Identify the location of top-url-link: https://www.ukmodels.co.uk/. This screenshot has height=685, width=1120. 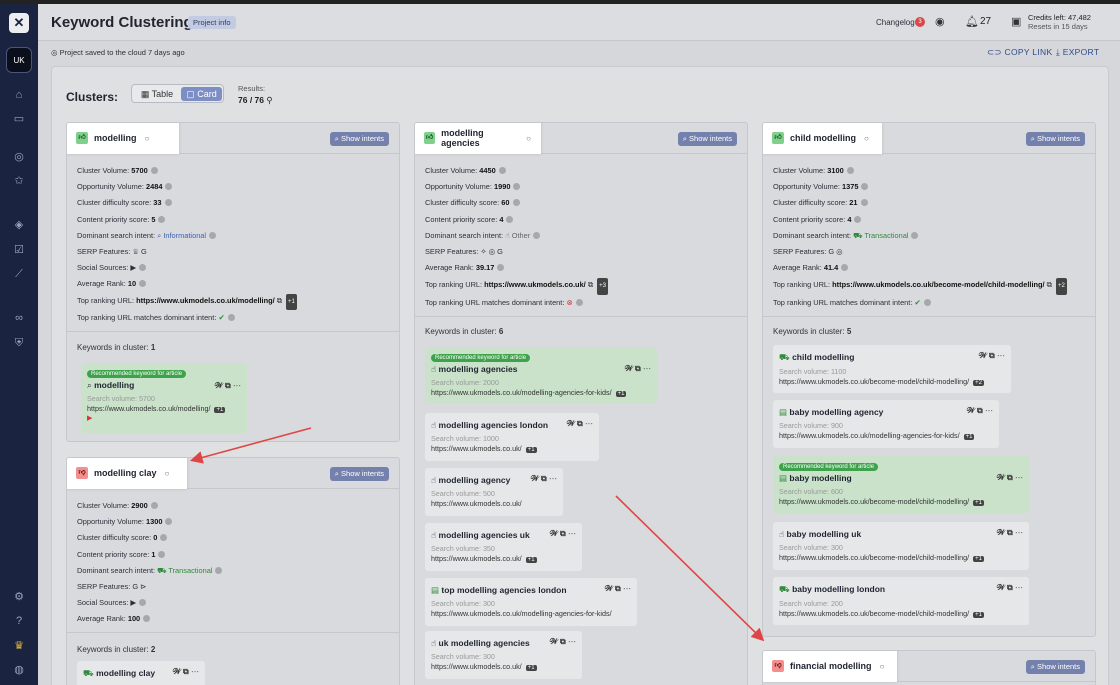
(535, 284).